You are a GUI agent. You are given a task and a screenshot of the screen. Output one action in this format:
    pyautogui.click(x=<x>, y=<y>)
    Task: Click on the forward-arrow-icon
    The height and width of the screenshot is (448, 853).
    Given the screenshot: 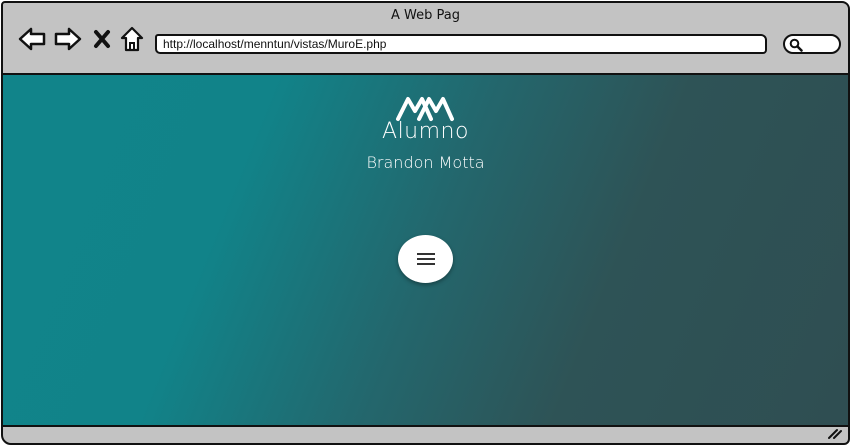 What is the action you would take?
    pyautogui.click(x=68, y=39)
    